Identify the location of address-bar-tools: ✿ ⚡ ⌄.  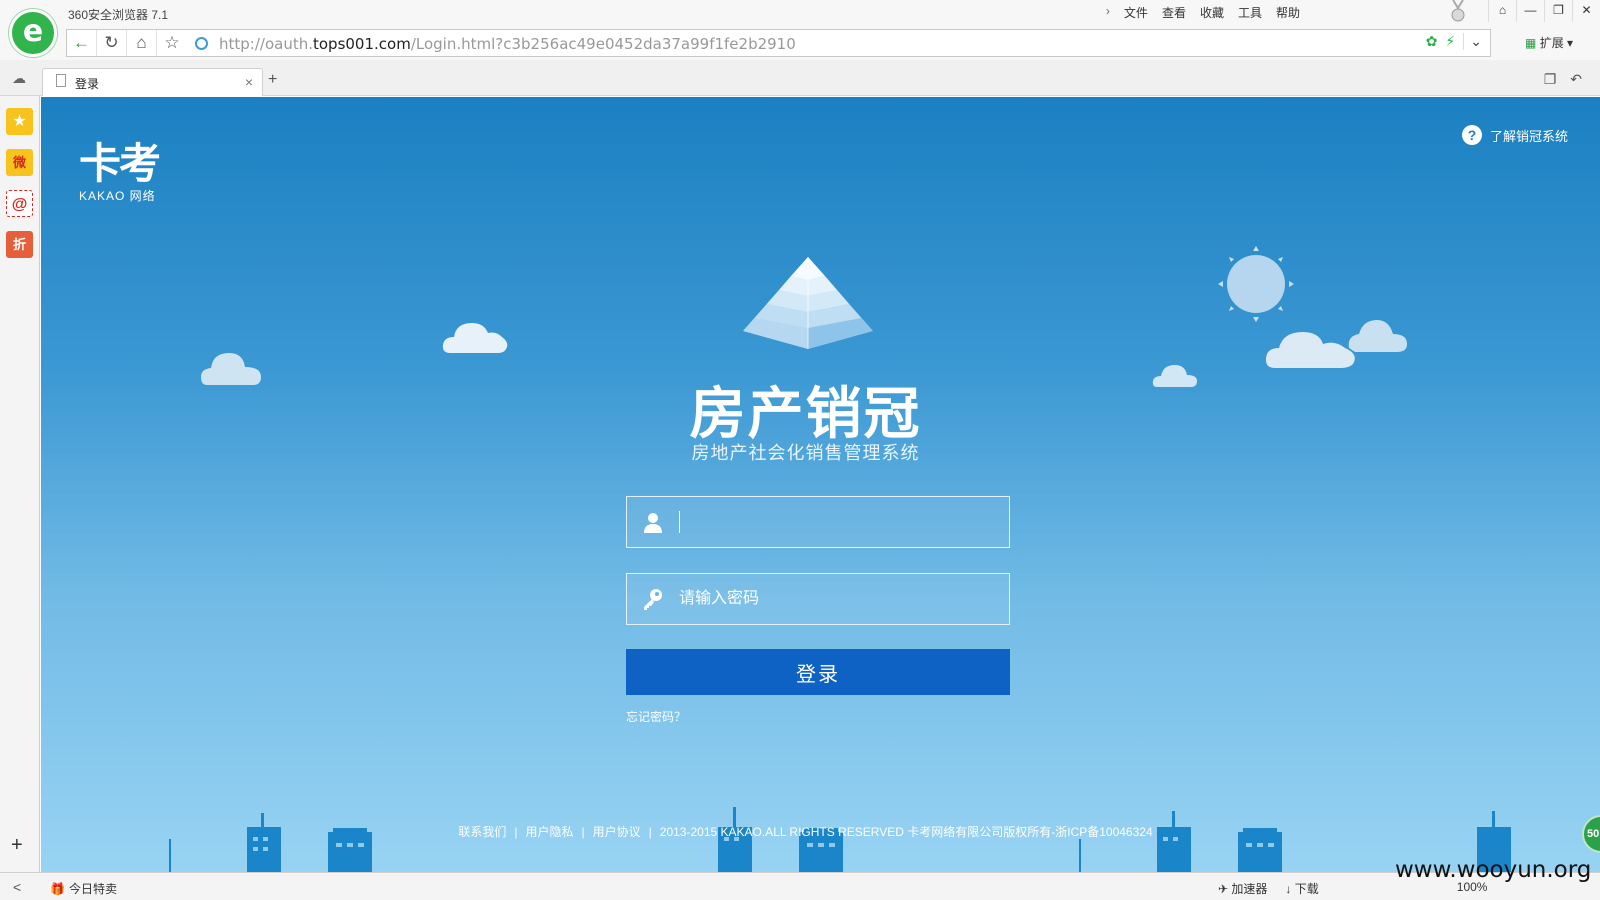
(1454, 41).